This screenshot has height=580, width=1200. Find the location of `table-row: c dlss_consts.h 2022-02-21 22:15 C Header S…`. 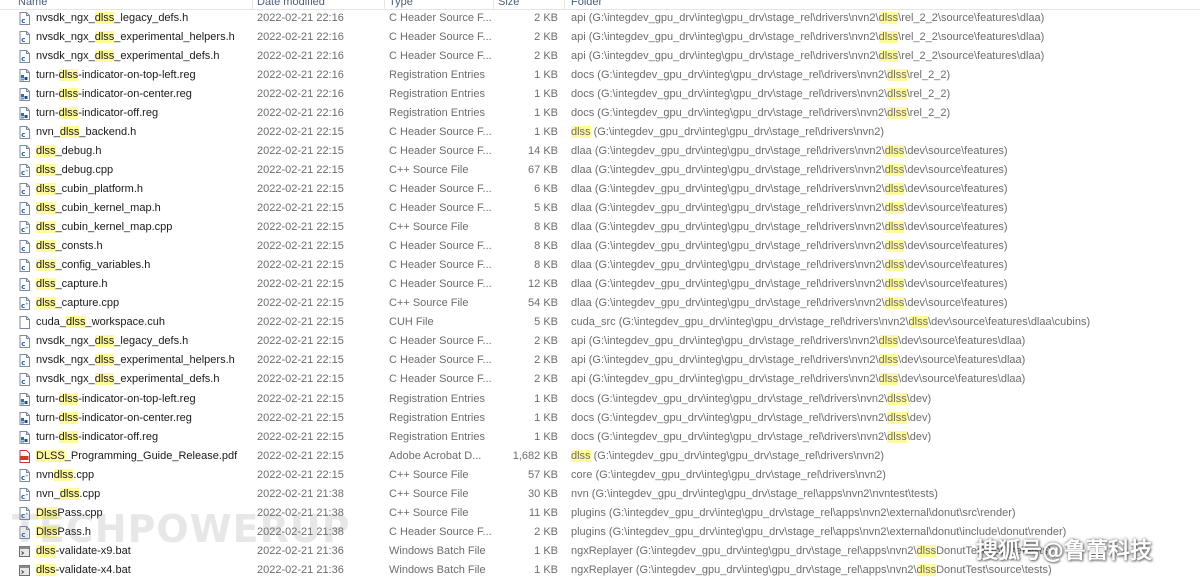

table-row: c dlss_consts.h 2022-02-21 22:15 C Header S… is located at coordinates (600, 246).